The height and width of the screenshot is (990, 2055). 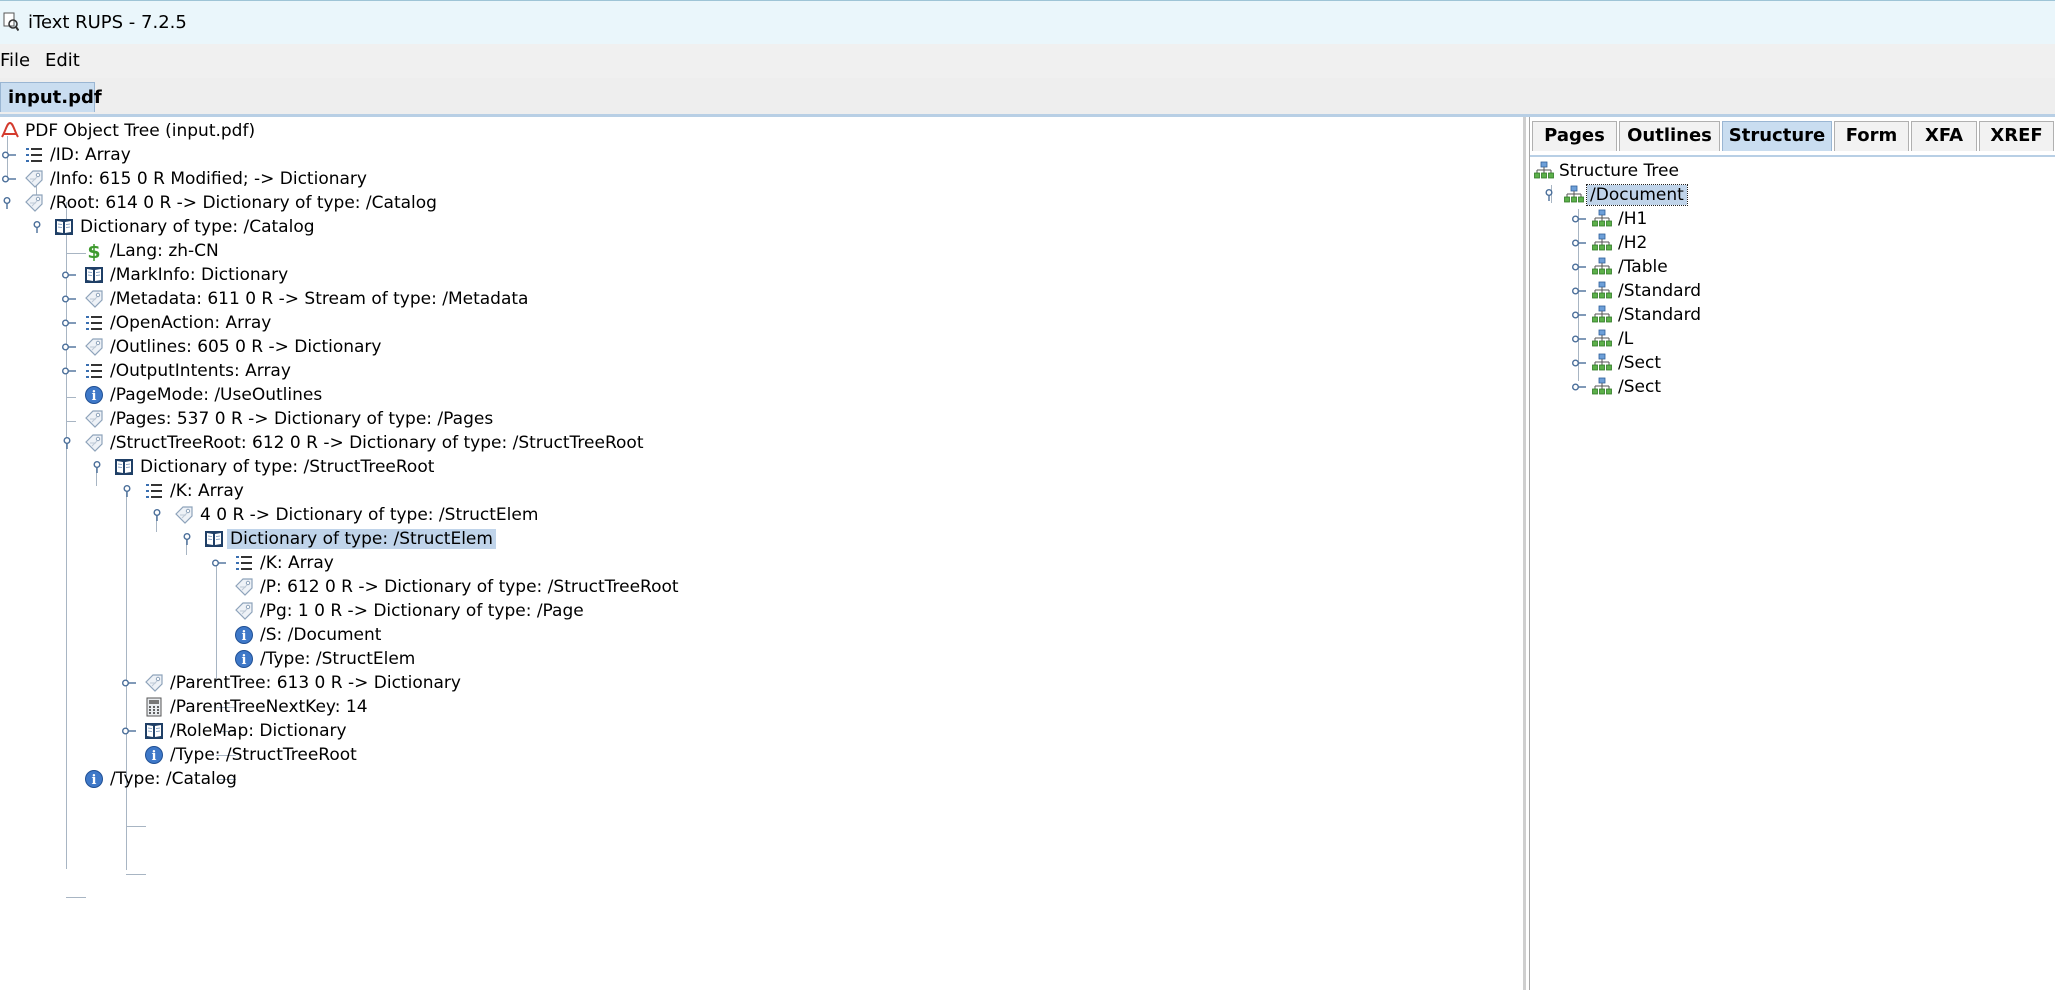 What do you see at coordinates (297, 635) in the screenshot?
I see `tree-node-structelem-s: /S: /Document` at bounding box center [297, 635].